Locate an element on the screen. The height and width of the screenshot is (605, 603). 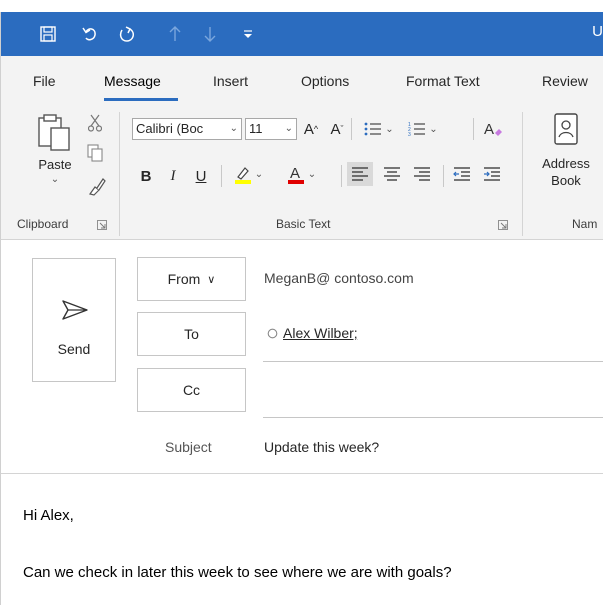
to-button: To is located at coordinates (191, 334).